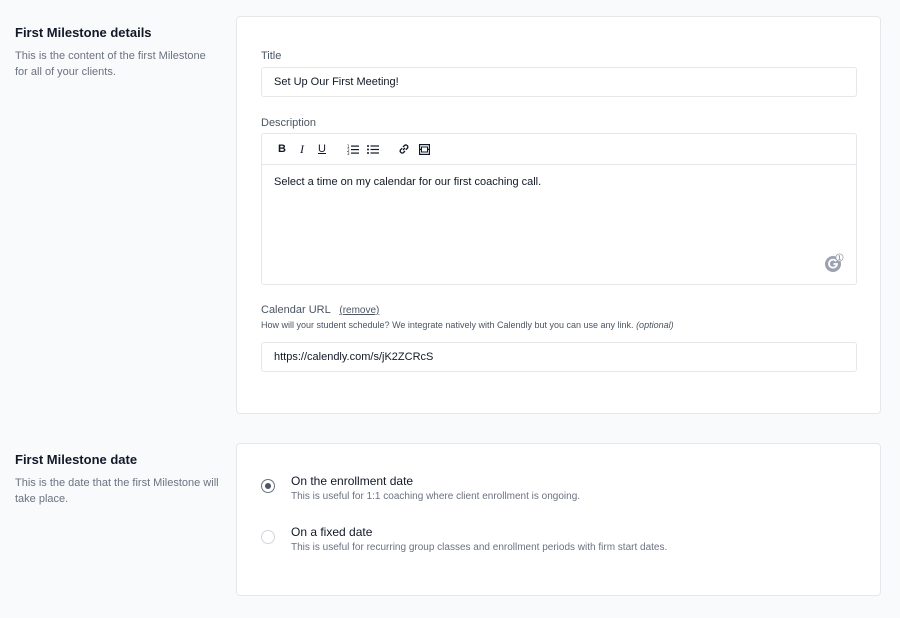  Describe the element at coordinates (289, 123) in the screenshot. I see `description-label: Description` at that location.